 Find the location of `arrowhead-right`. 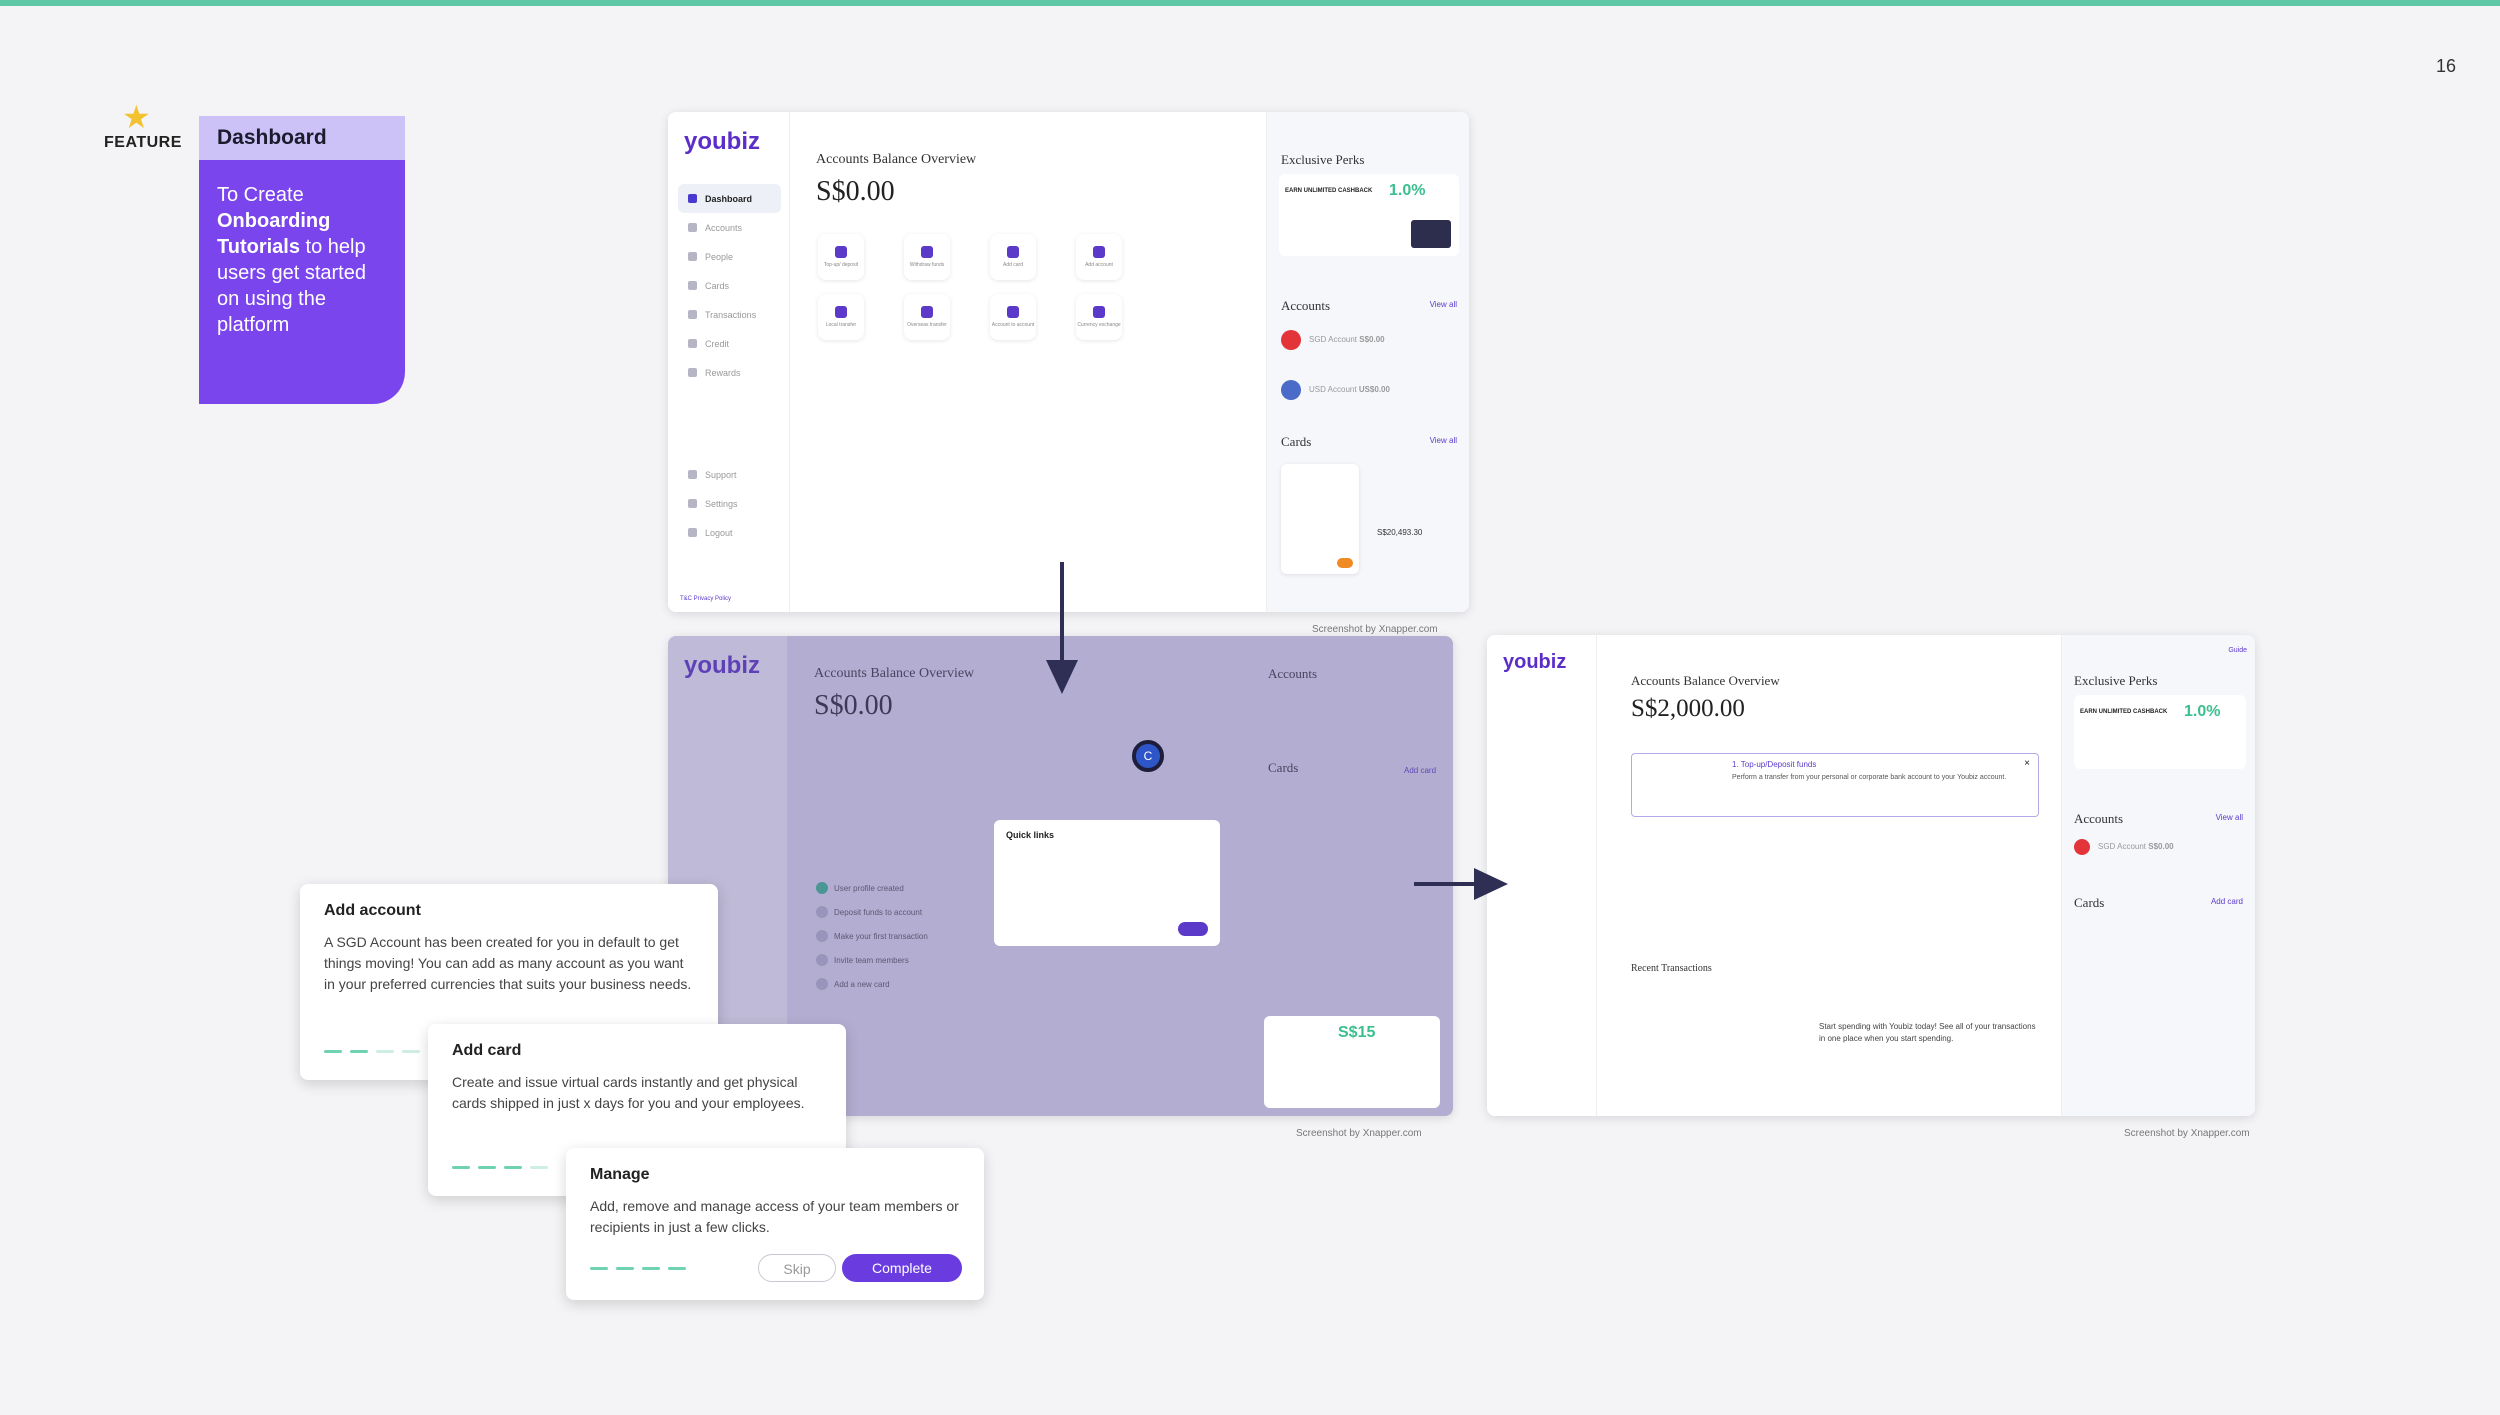

arrowhead-right is located at coordinates (1491, 884).